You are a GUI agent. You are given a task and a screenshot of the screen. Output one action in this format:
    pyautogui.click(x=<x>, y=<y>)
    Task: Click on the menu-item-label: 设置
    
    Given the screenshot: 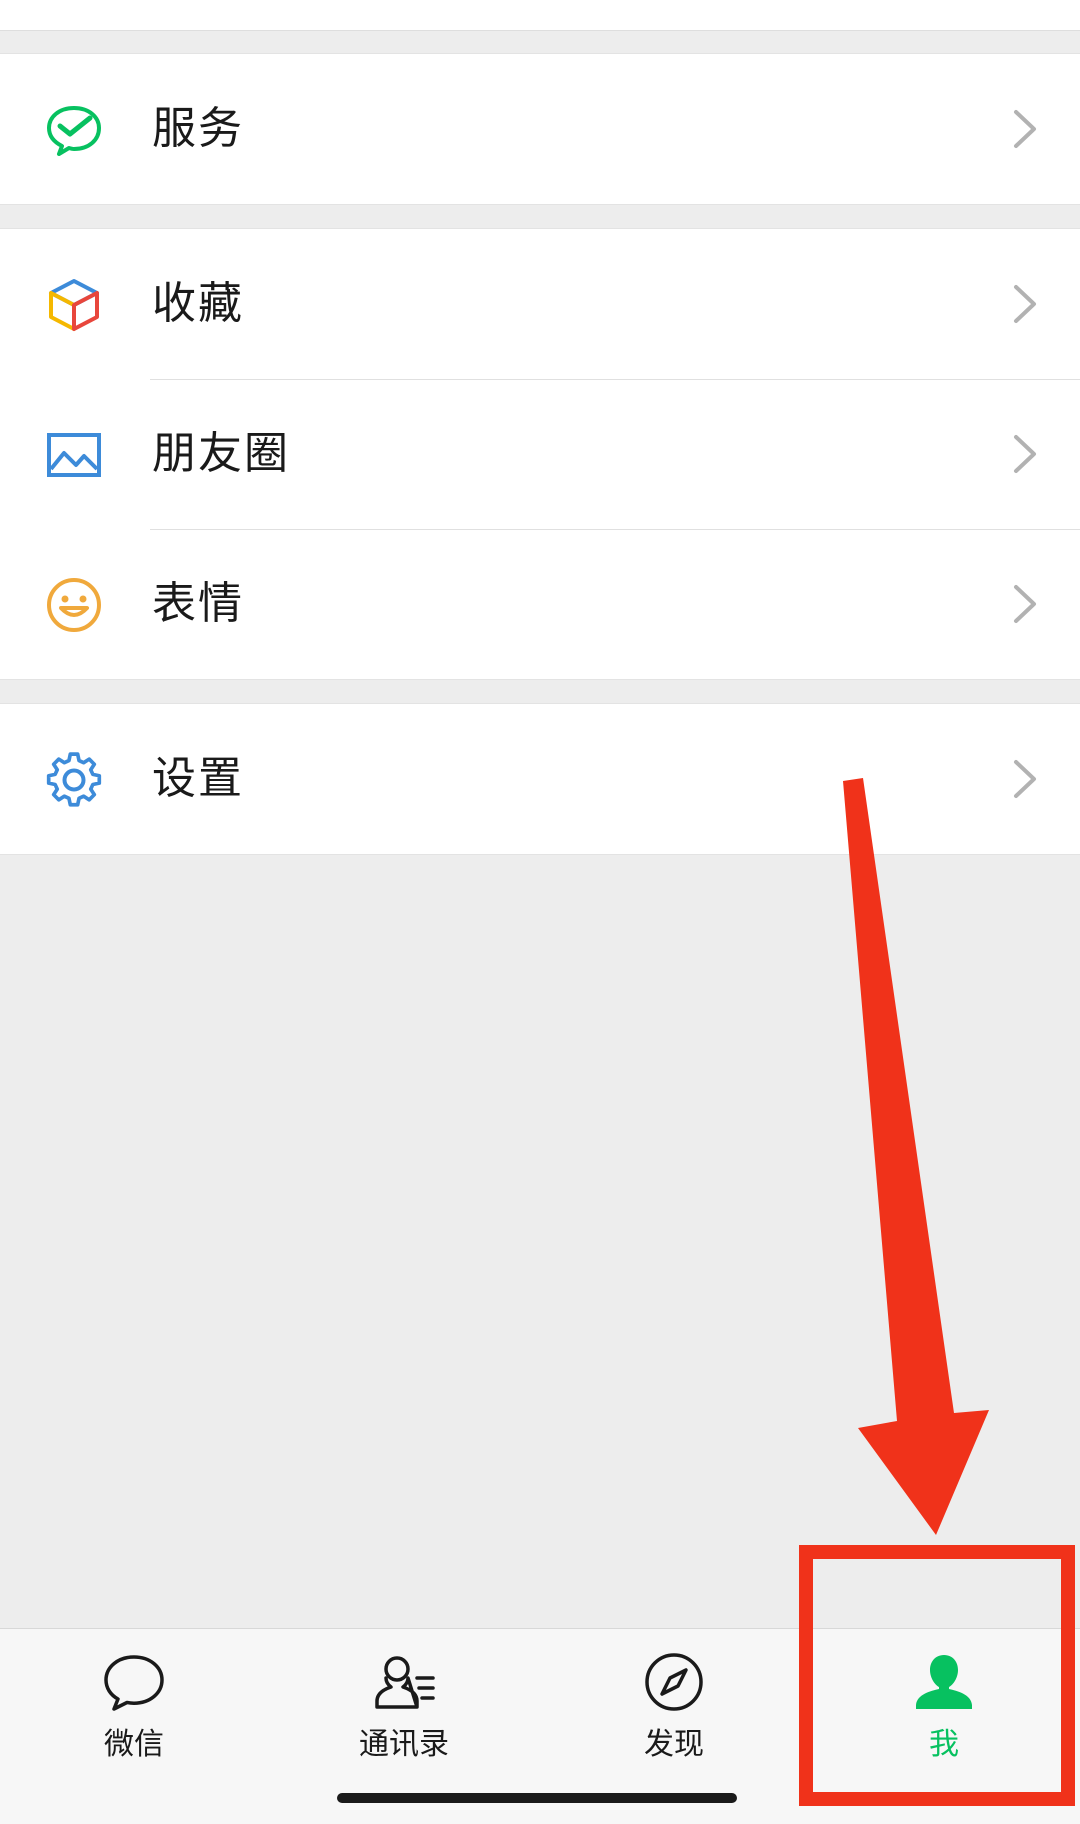 What is the action you would take?
    pyautogui.click(x=198, y=778)
    